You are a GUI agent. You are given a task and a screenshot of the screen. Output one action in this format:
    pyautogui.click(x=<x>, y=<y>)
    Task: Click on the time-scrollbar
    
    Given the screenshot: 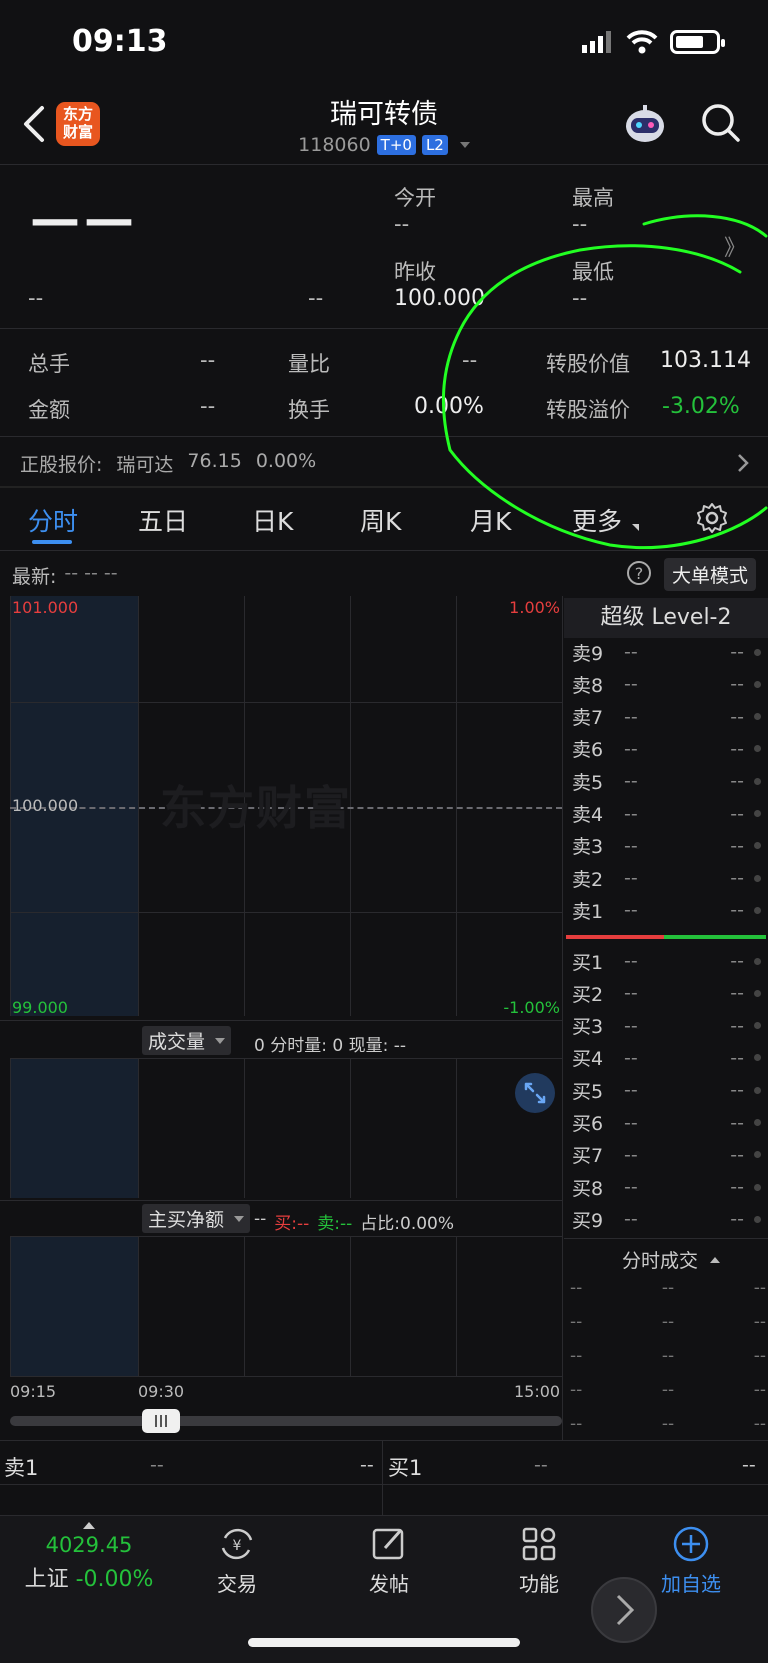 What is the action you would take?
    pyautogui.click(x=286, y=1421)
    